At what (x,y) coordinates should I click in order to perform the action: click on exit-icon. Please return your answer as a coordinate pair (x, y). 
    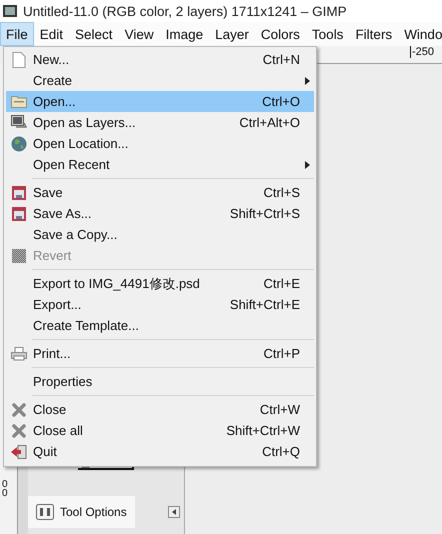
    Looking at the image, I should click on (19, 451).